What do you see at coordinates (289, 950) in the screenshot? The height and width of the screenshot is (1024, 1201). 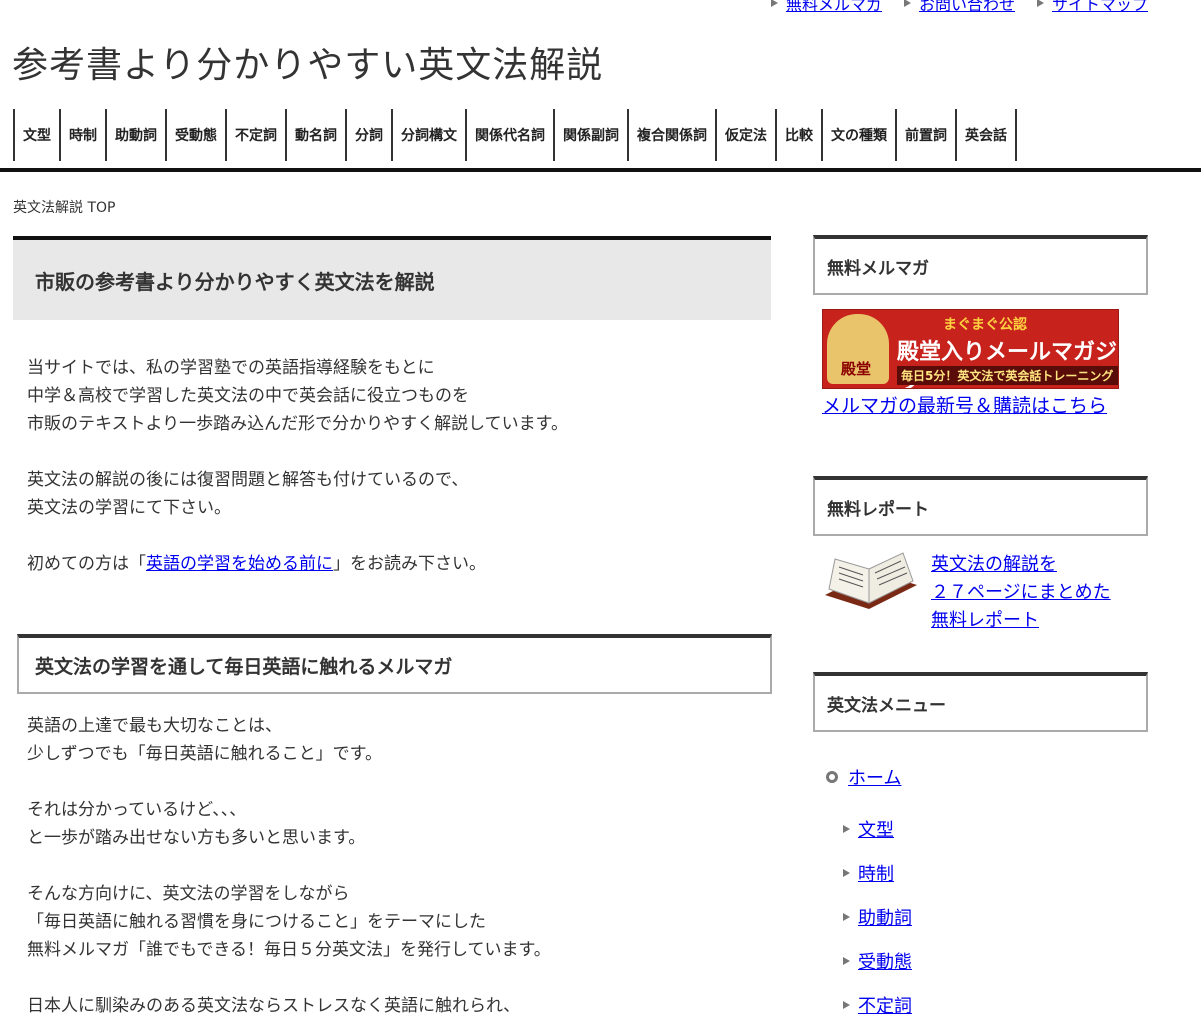 I see `body-line: 無料メルマガ「誰でもできる！毎日５分英文法」を発行しています。` at bounding box center [289, 950].